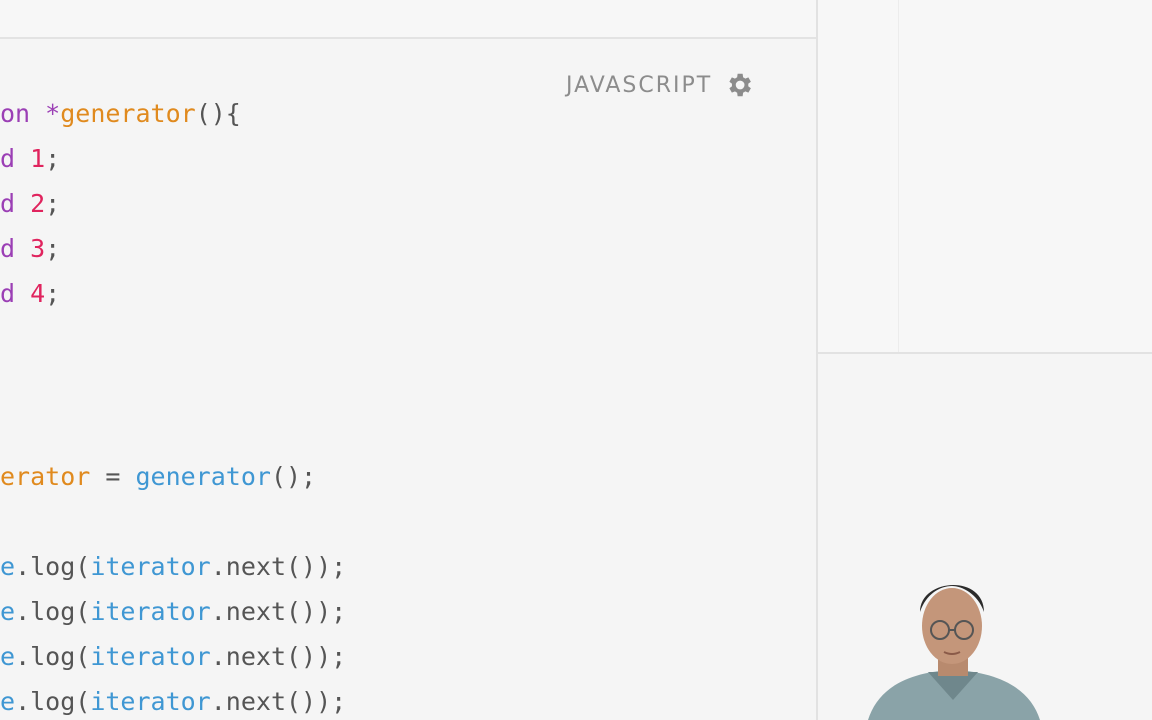 Image resolution: width=1152 pixels, height=720 pixels. I want to click on code-line: d 1;, so click(30, 159).